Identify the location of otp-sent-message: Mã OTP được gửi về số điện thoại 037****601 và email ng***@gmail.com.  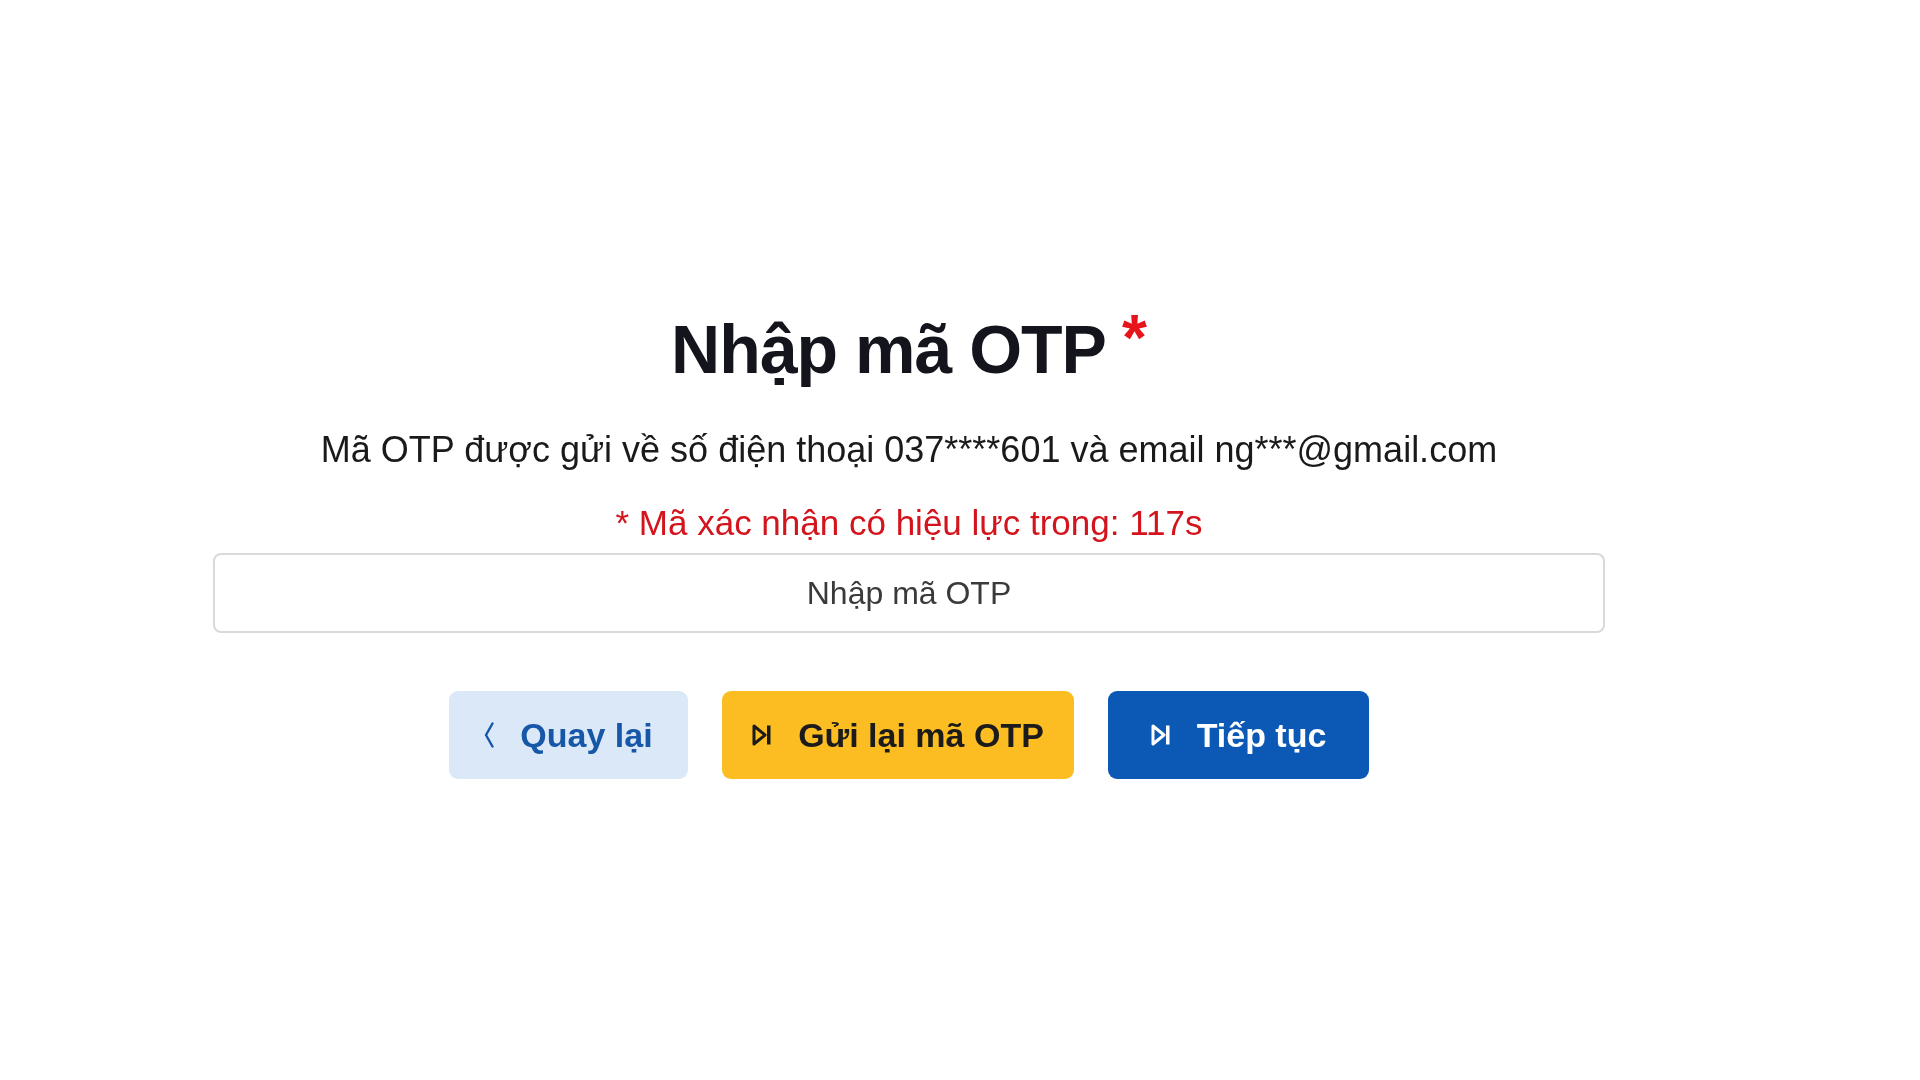
(909, 450).